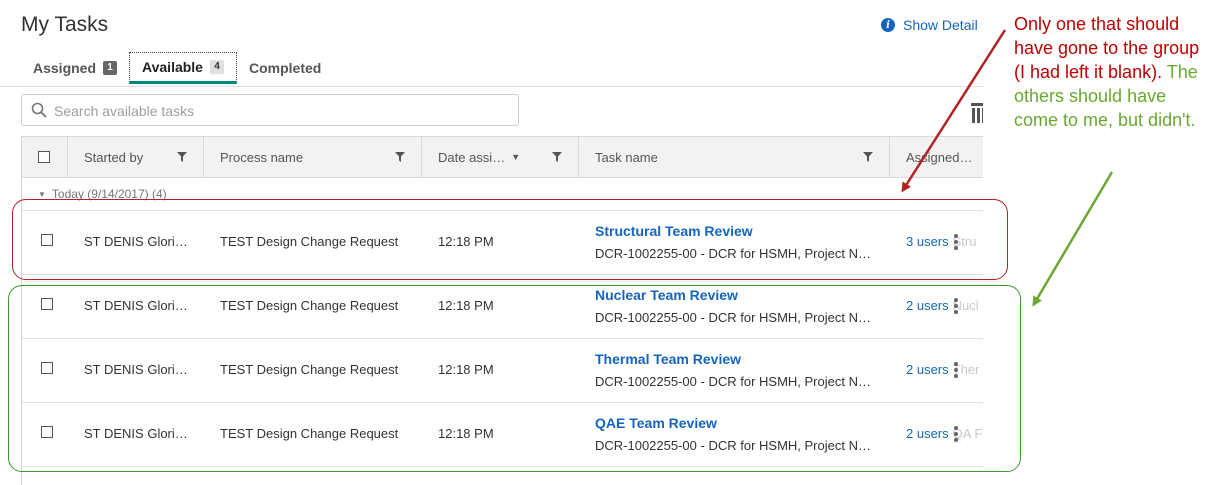  What do you see at coordinates (65, 68) in the screenshot?
I see `tab-assigned-label: Assigned` at bounding box center [65, 68].